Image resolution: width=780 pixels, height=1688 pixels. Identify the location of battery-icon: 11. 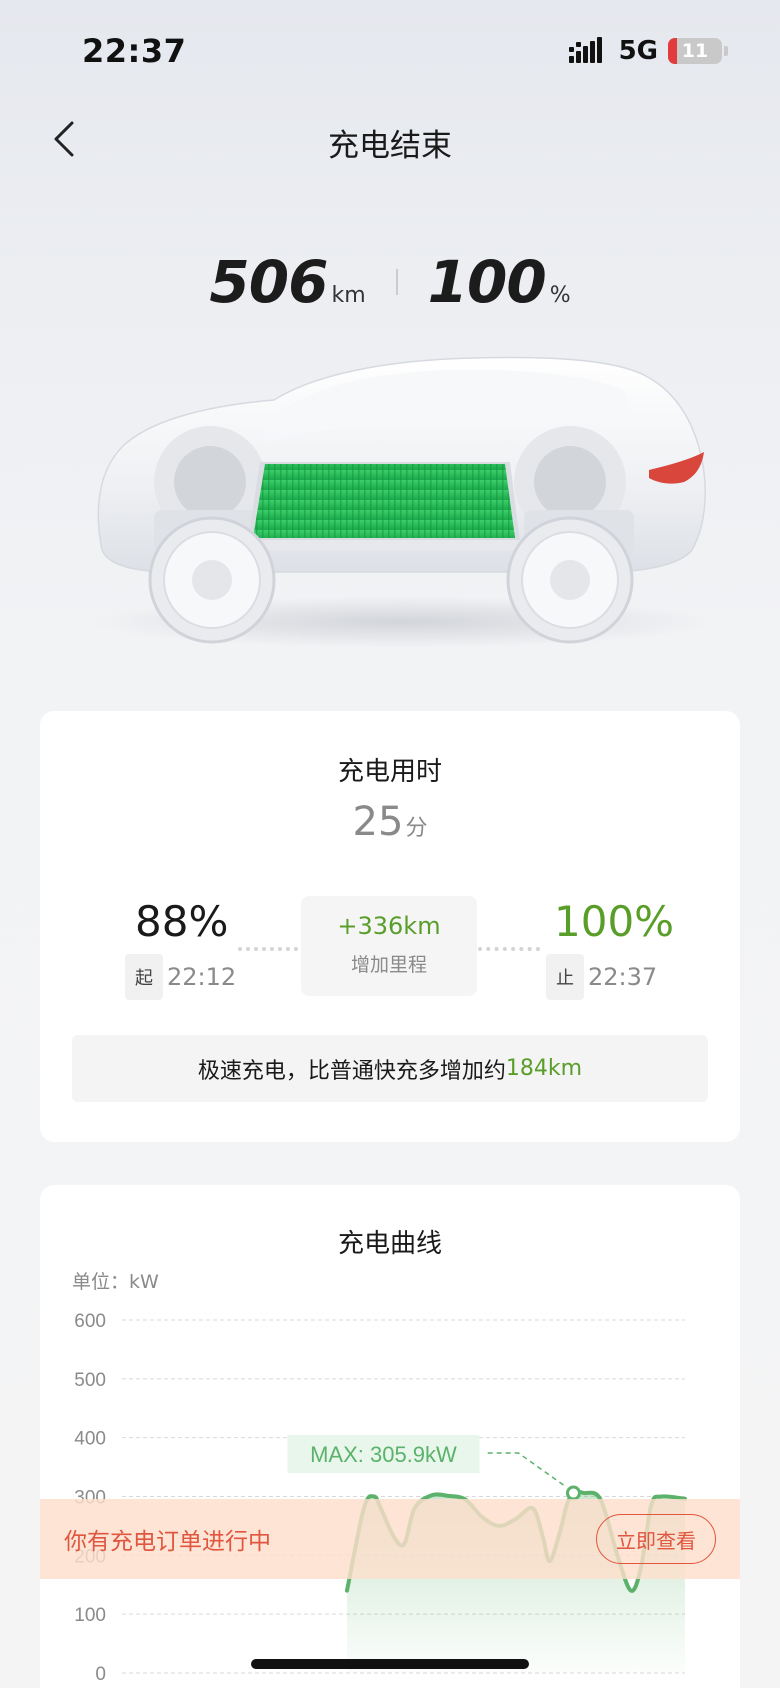
(695, 51).